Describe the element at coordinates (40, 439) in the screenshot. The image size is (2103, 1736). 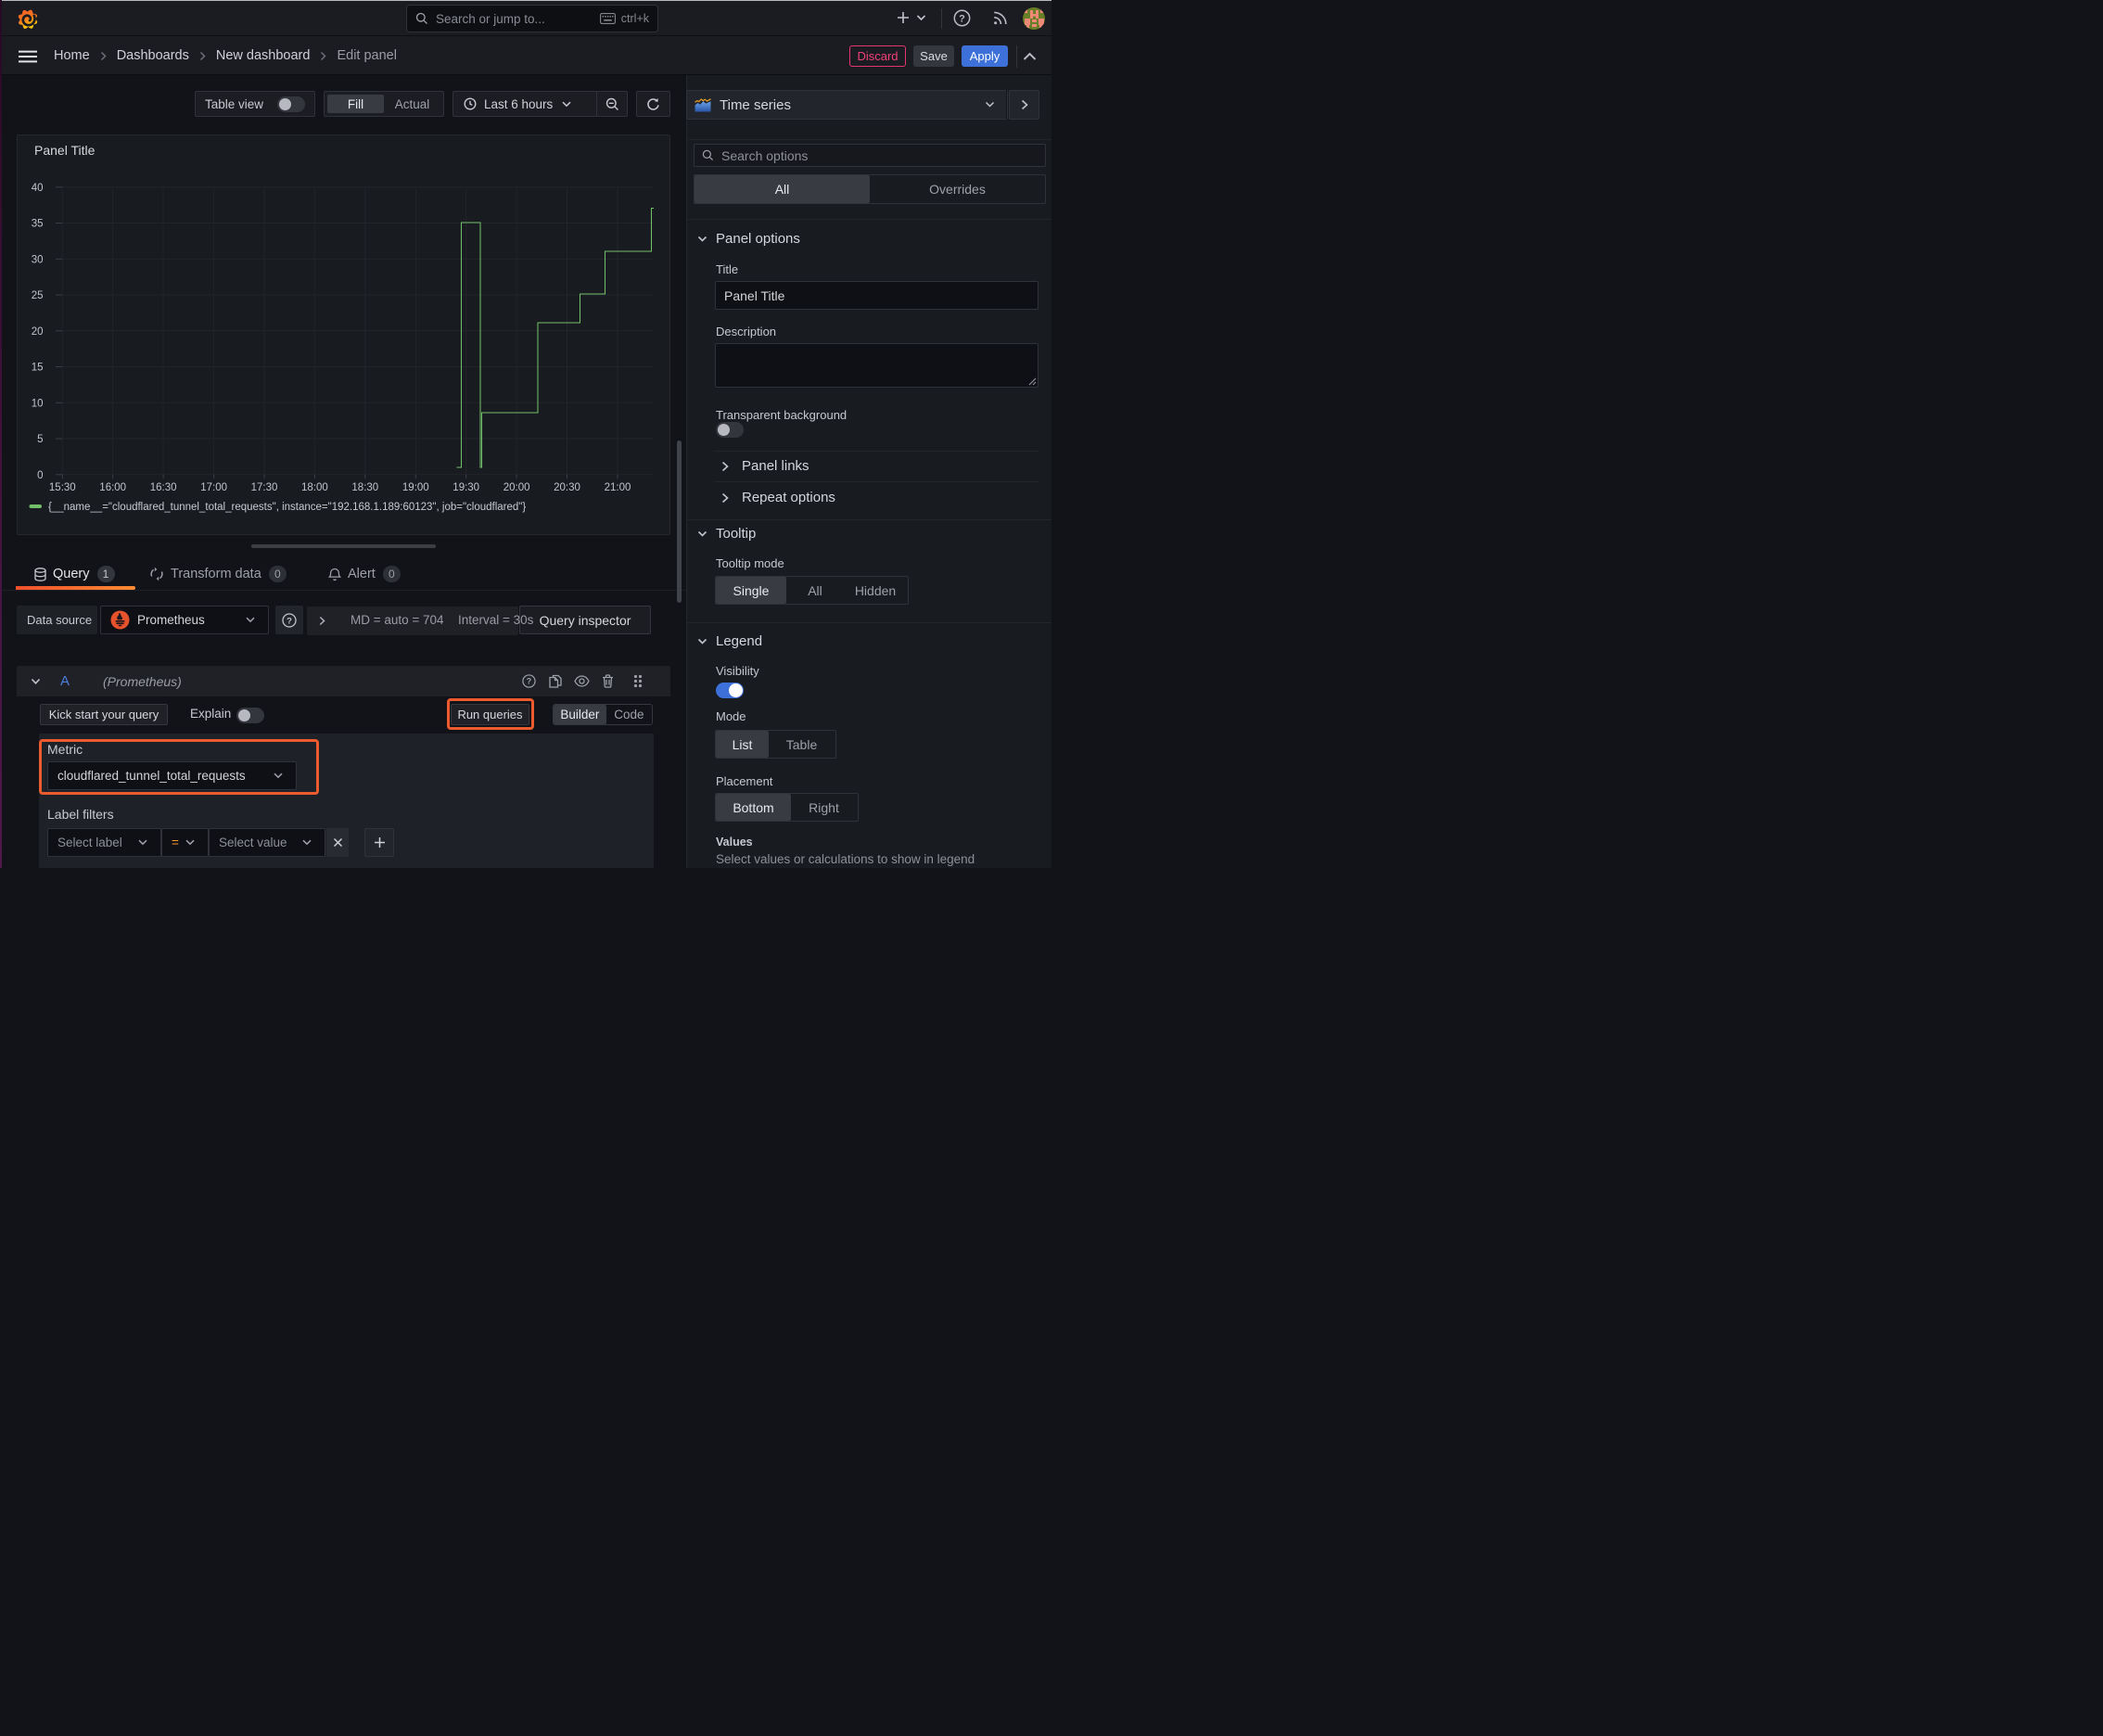
I see `svg-text: 5` at that location.